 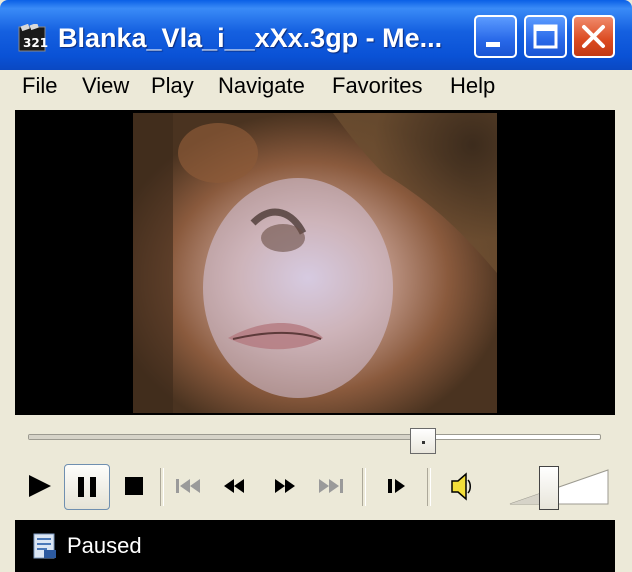 I want to click on minimize-icon, so click(x=493, y=44).